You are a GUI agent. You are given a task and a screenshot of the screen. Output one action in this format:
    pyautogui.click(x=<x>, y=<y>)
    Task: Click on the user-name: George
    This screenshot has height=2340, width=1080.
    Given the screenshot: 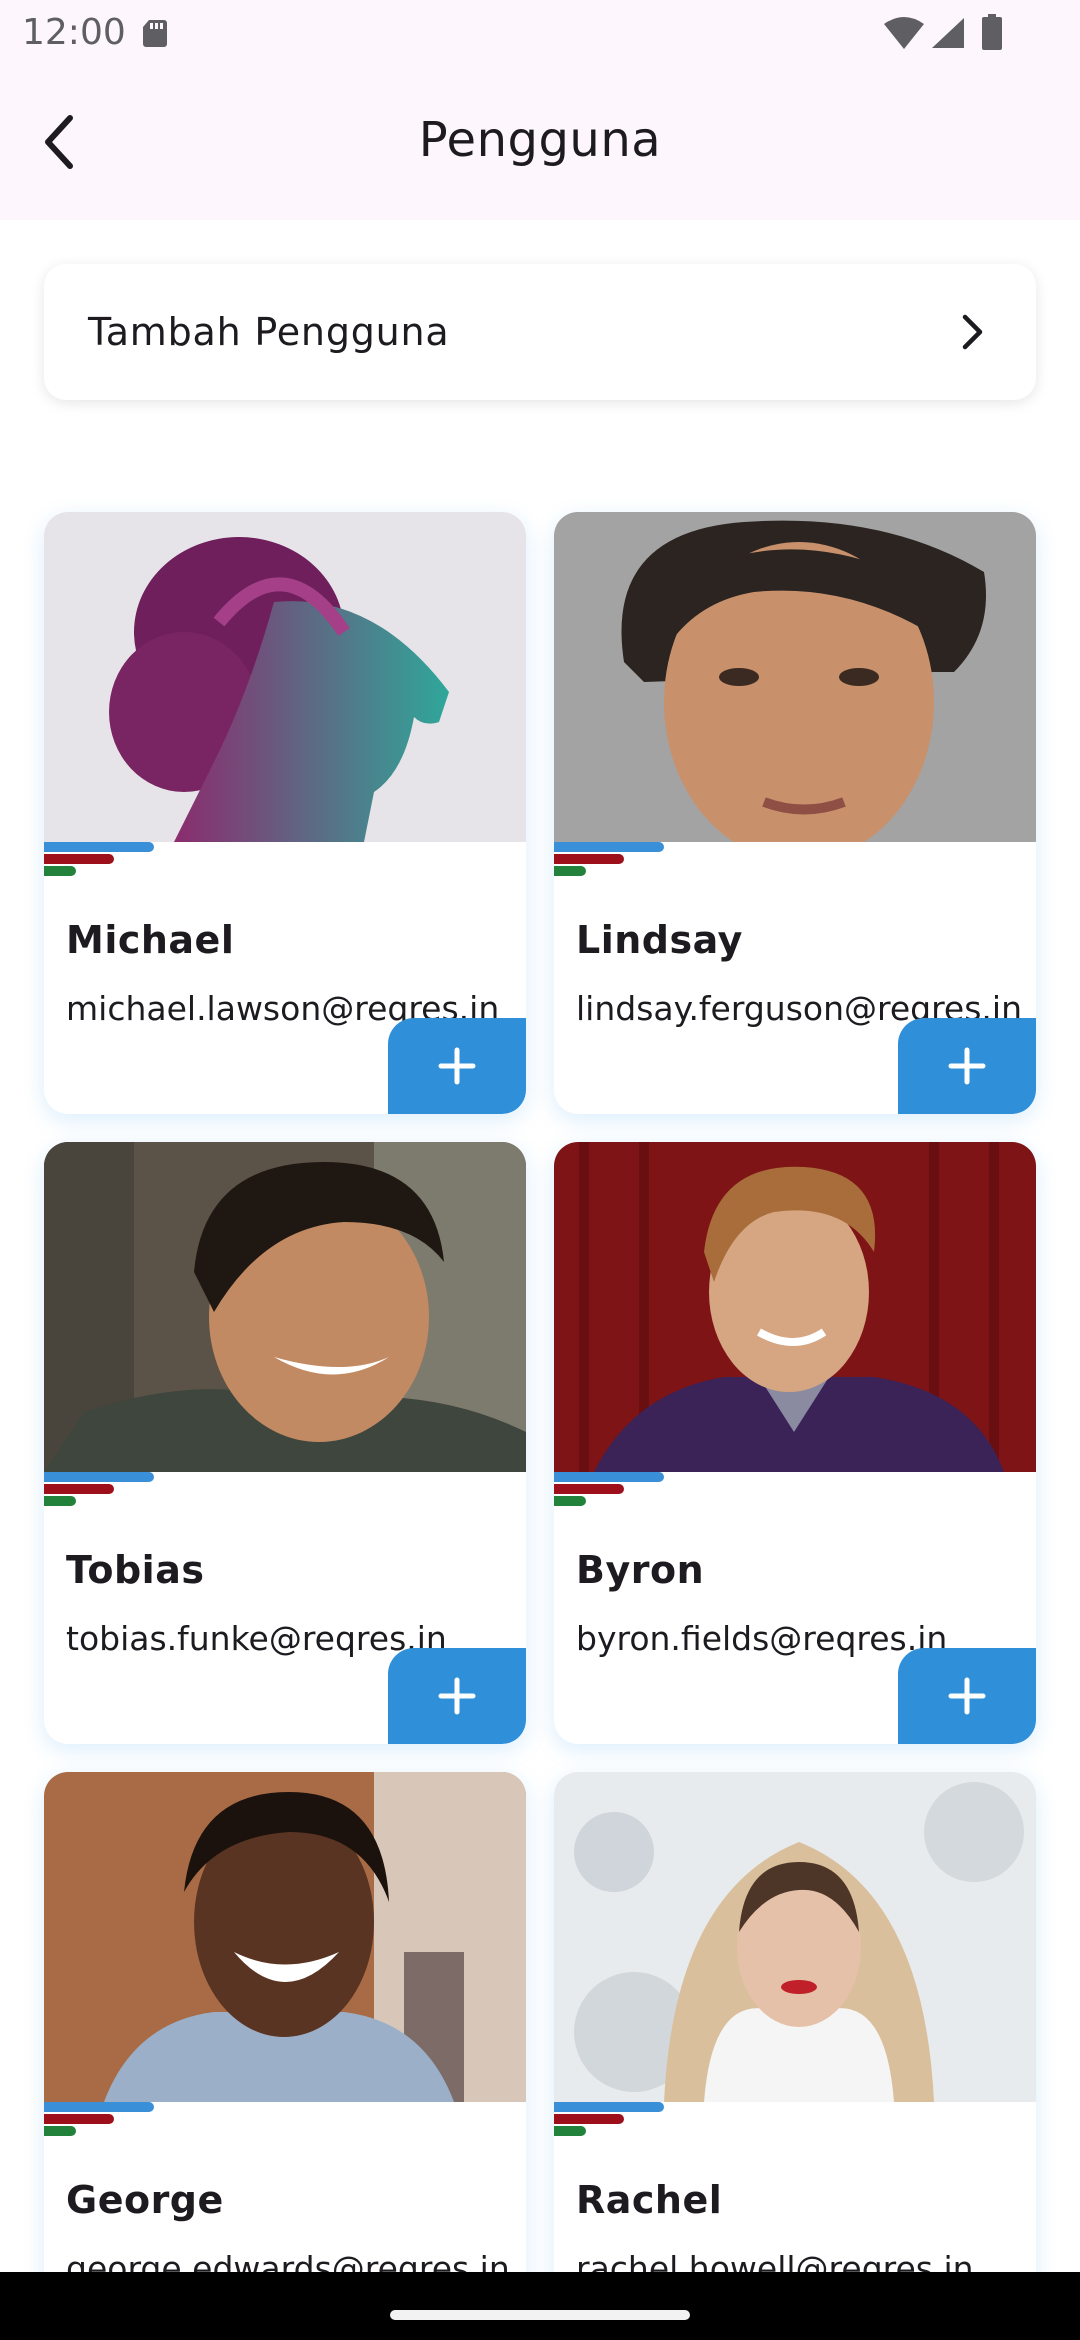 What is the action you would take?
    pyautogui.click(x=145, y=2200)
    